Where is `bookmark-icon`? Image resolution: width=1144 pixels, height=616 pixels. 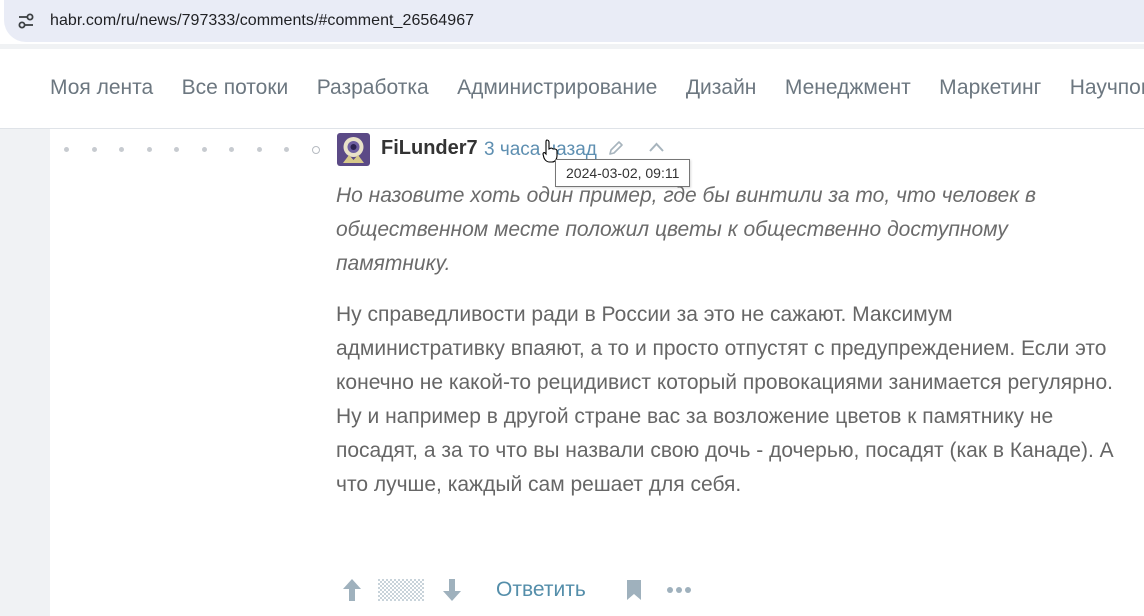 bookmark-icon is located at coordinates (634, 590).